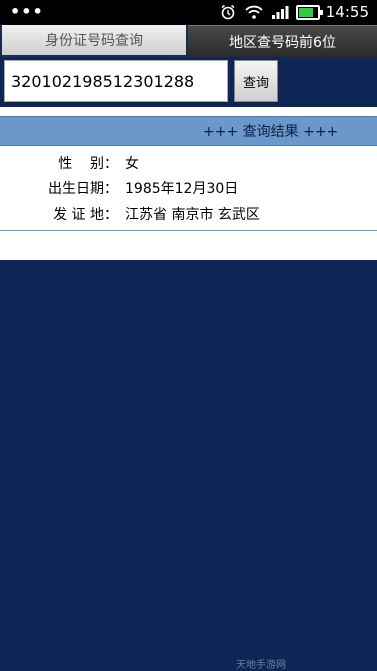 The height and width of the screenshot is (671, 377). I want to click on more-dots-icon: •••, so click(27, 11).